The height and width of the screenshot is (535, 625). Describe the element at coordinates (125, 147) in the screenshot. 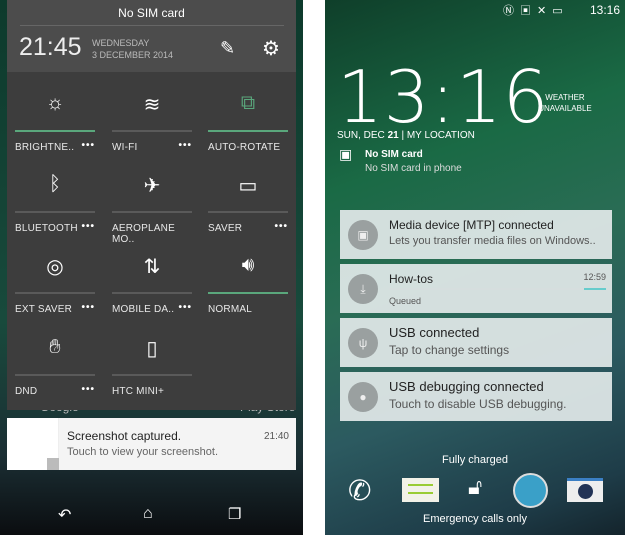

I see `tile-label: WI-FI` at that location.